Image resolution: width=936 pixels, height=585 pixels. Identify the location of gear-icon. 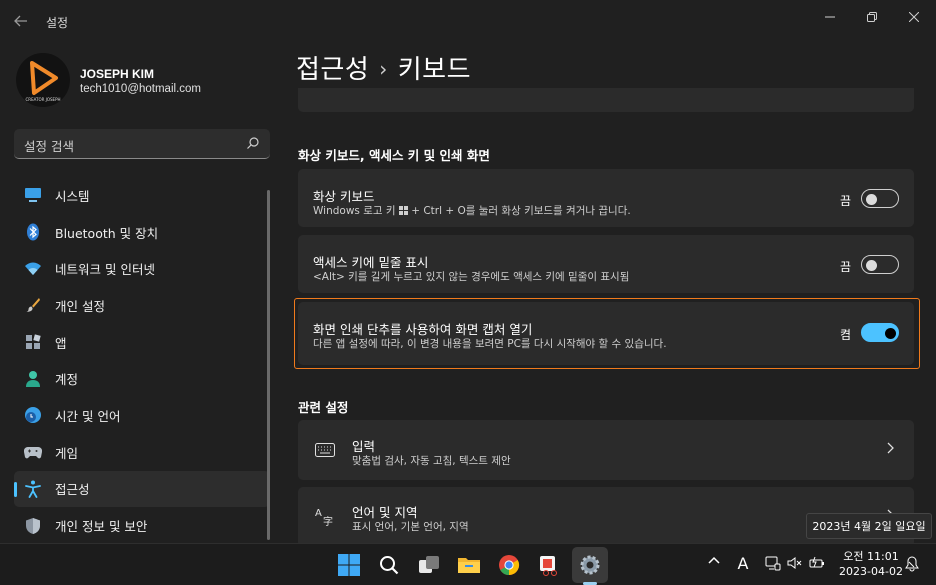
(590, 565).